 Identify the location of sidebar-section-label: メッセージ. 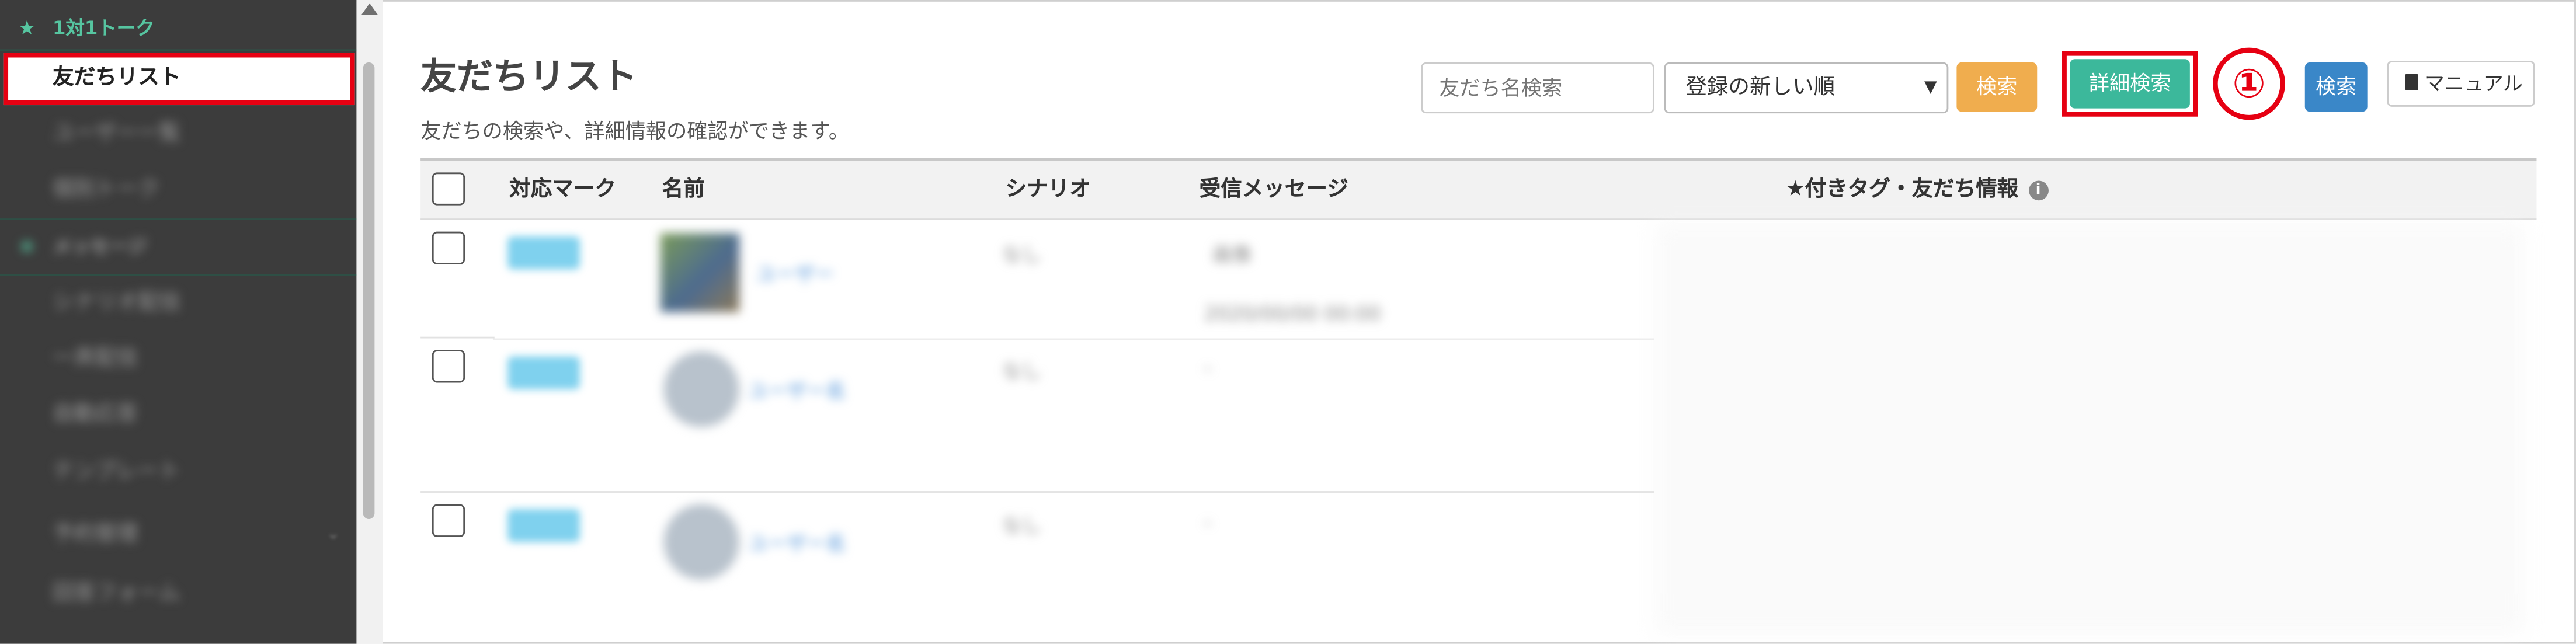
(100, 246).